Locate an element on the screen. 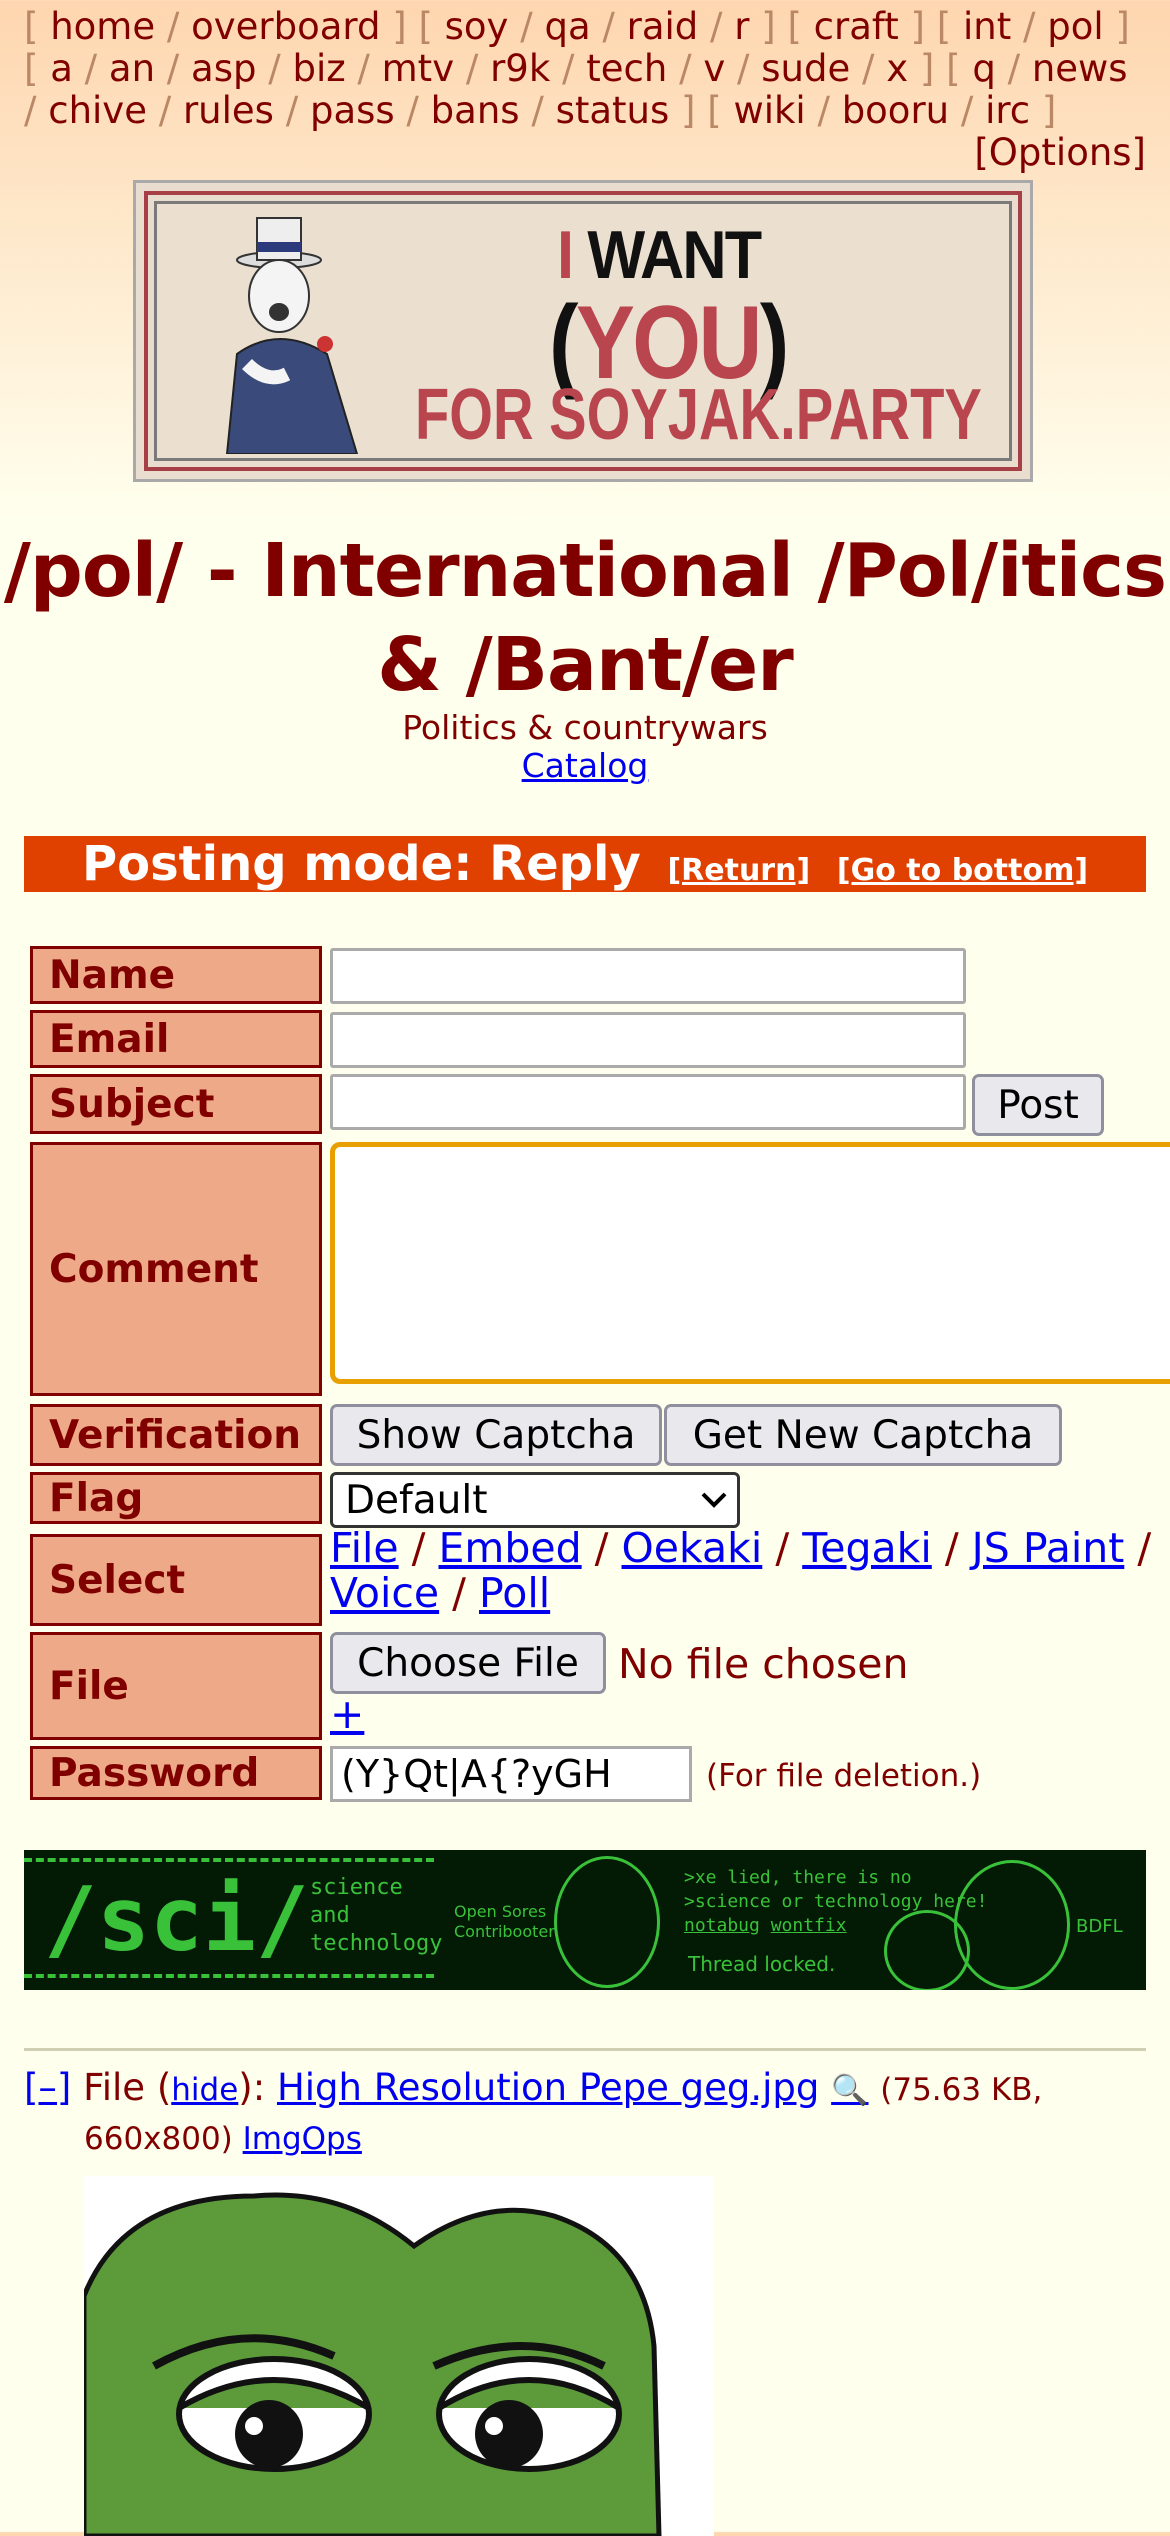 This screenshot has width=1170, height=2536. board-link-an: an is located at coordinates (132, 68).